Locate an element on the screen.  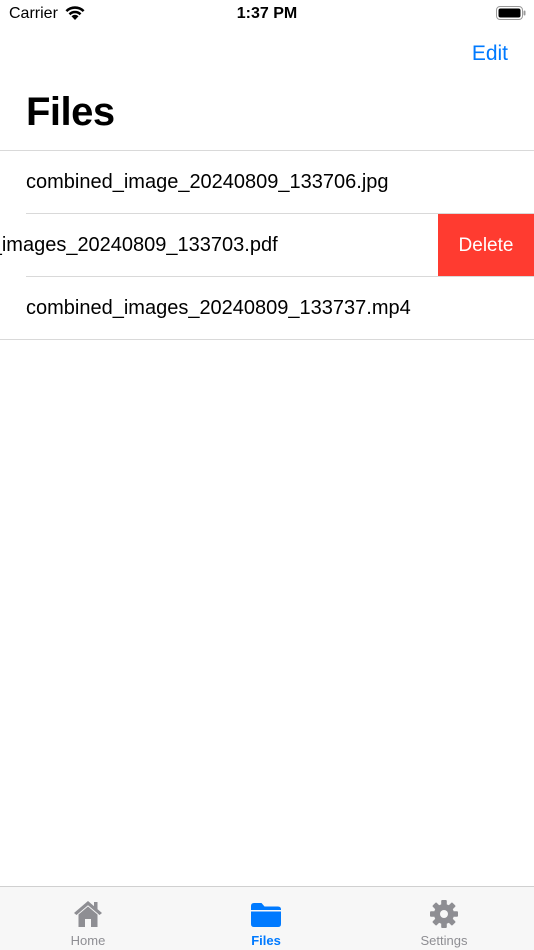
file-row: combined_images_20240809_133737.mp4 is located at coordinates (267, 308).